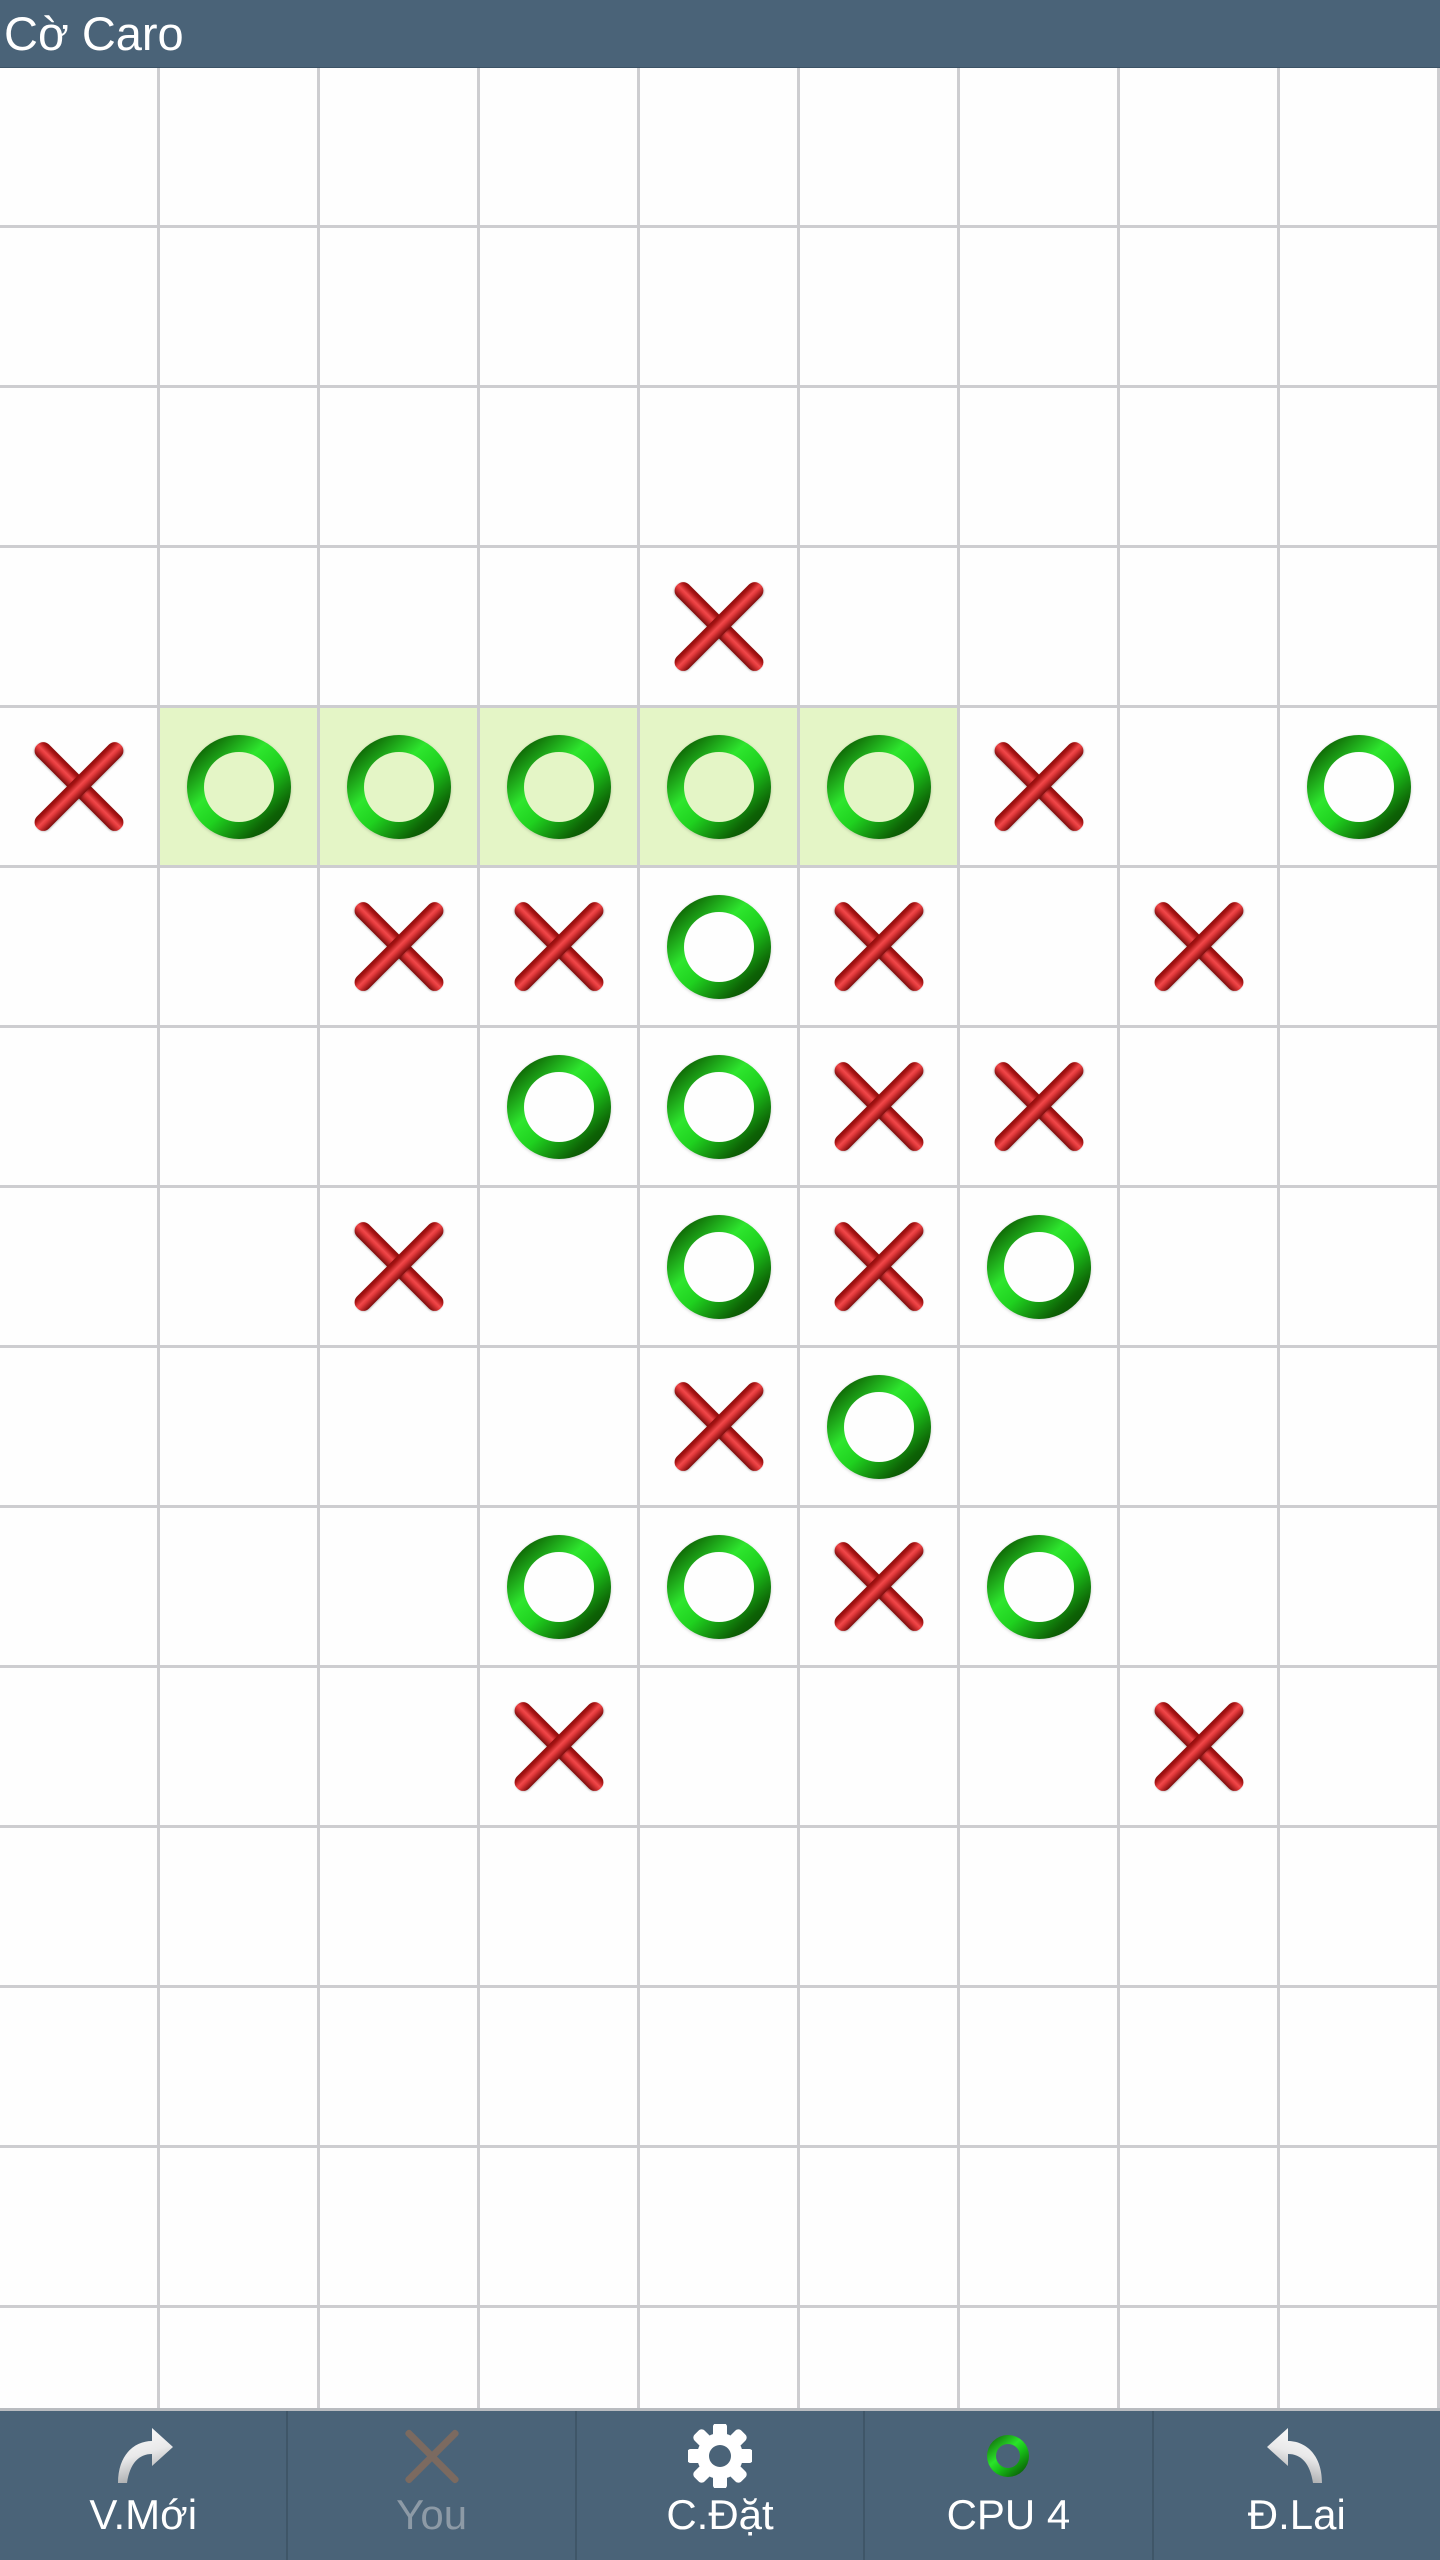 The image size is (1440, 2560). What do you see at coordinates (1297, 2485) in the screenshot?
I see `undo-button: Đ.Lai` at bounding box center [1297, 2485].